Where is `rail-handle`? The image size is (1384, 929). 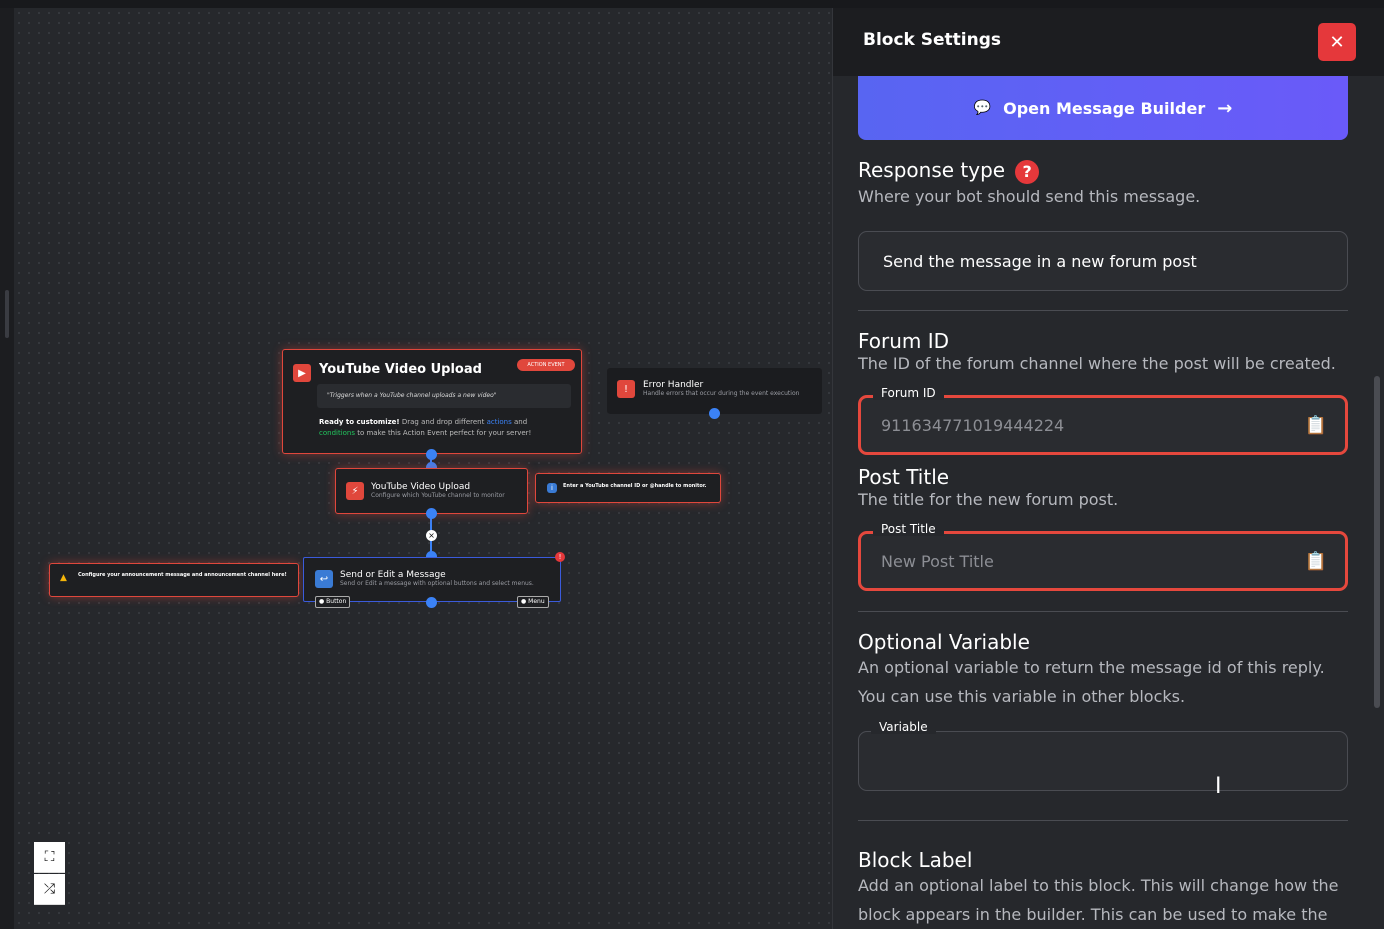
rail-handle is located at coordinates (7, 314).